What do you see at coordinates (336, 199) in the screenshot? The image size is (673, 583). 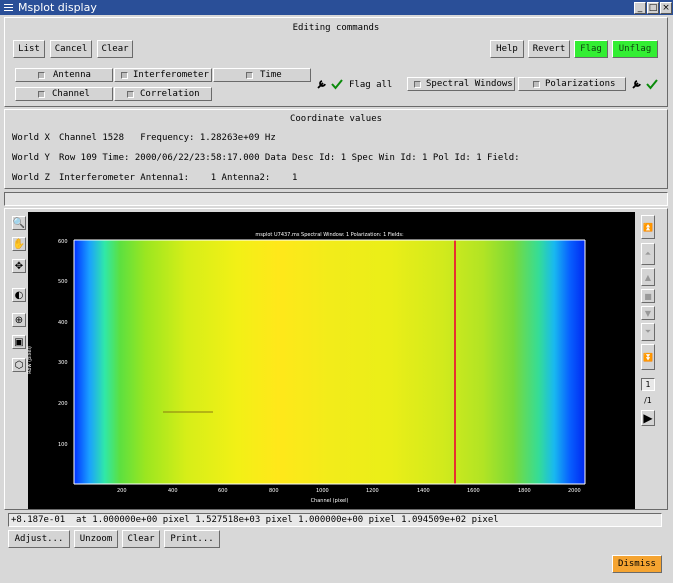 I see `message-bar` at bounding box center [336, 199].